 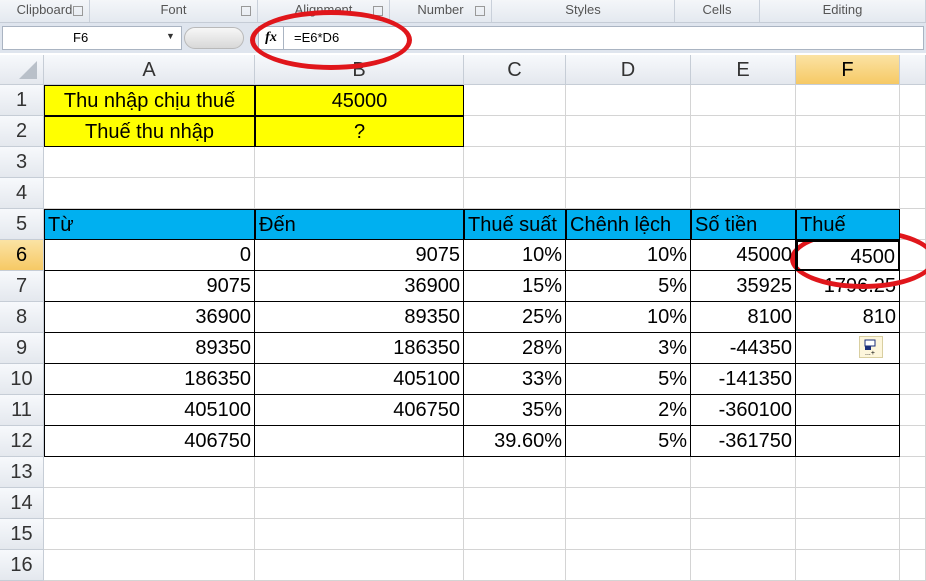 I want to click on cell-D10: 5%, so click(x=628, y=379).